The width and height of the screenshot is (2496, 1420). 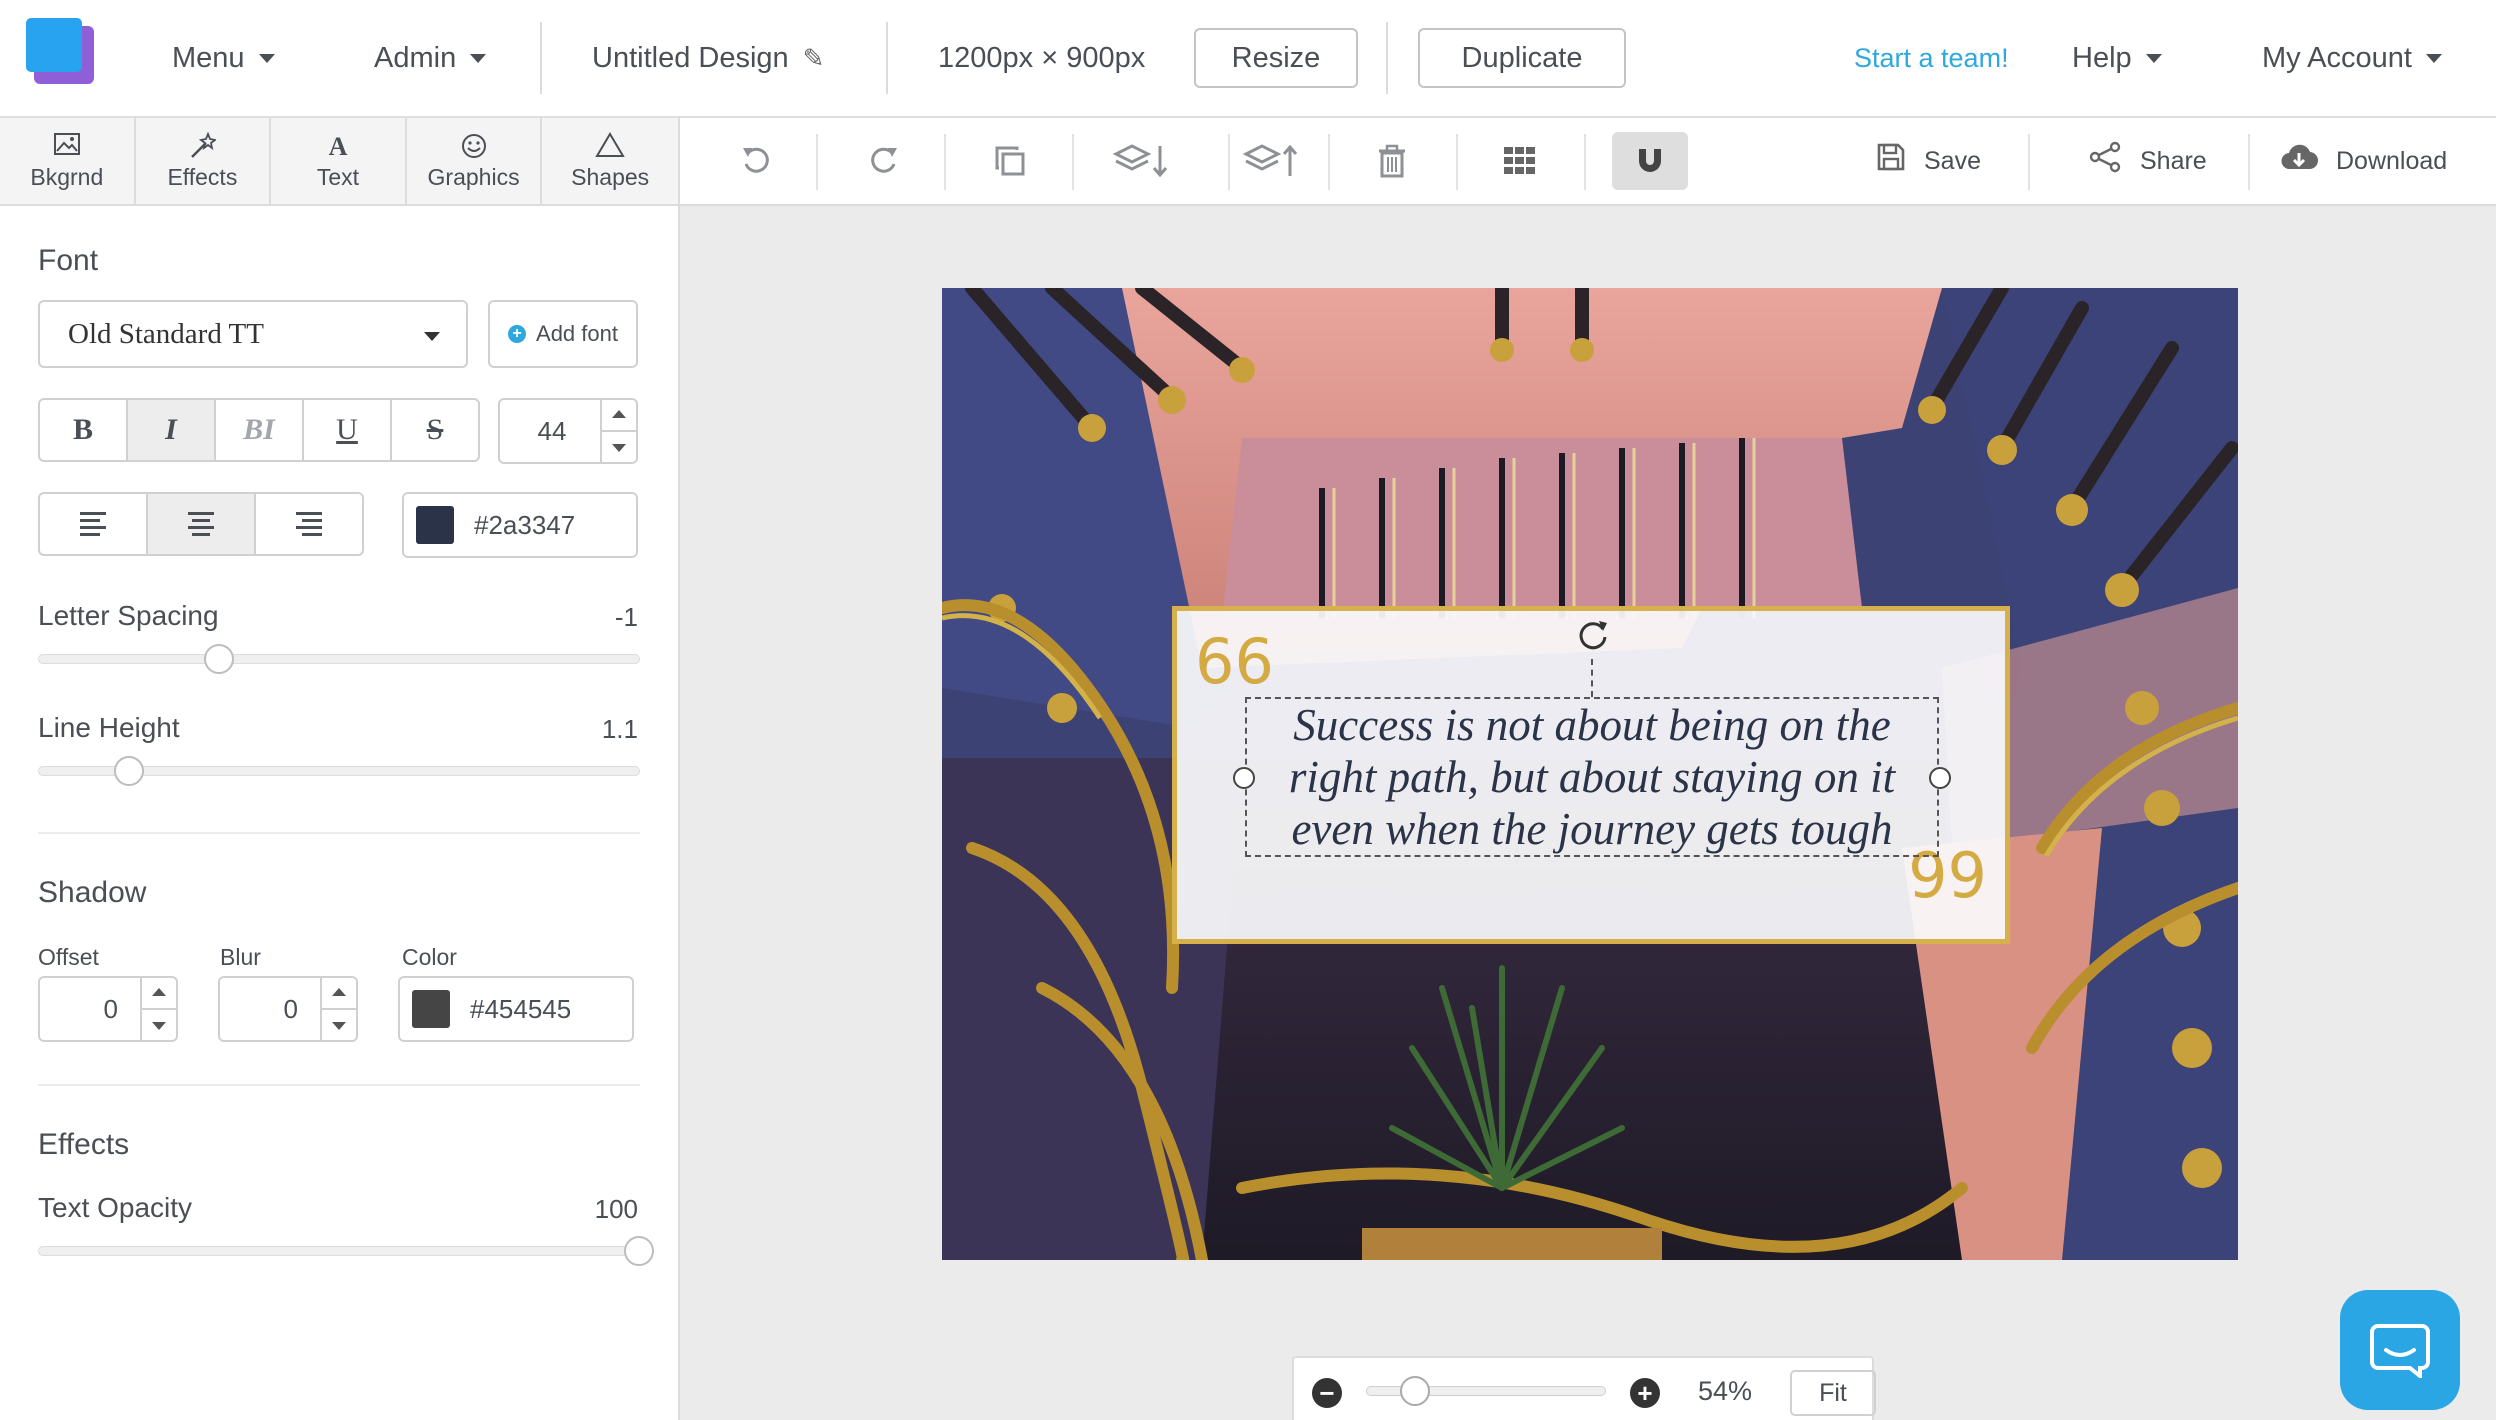 I want to click on bring-forward-icon, so click(x=1272, y=161).